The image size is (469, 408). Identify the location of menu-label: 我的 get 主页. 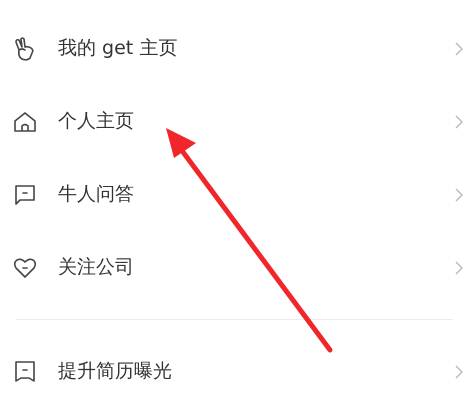
(118, 49).